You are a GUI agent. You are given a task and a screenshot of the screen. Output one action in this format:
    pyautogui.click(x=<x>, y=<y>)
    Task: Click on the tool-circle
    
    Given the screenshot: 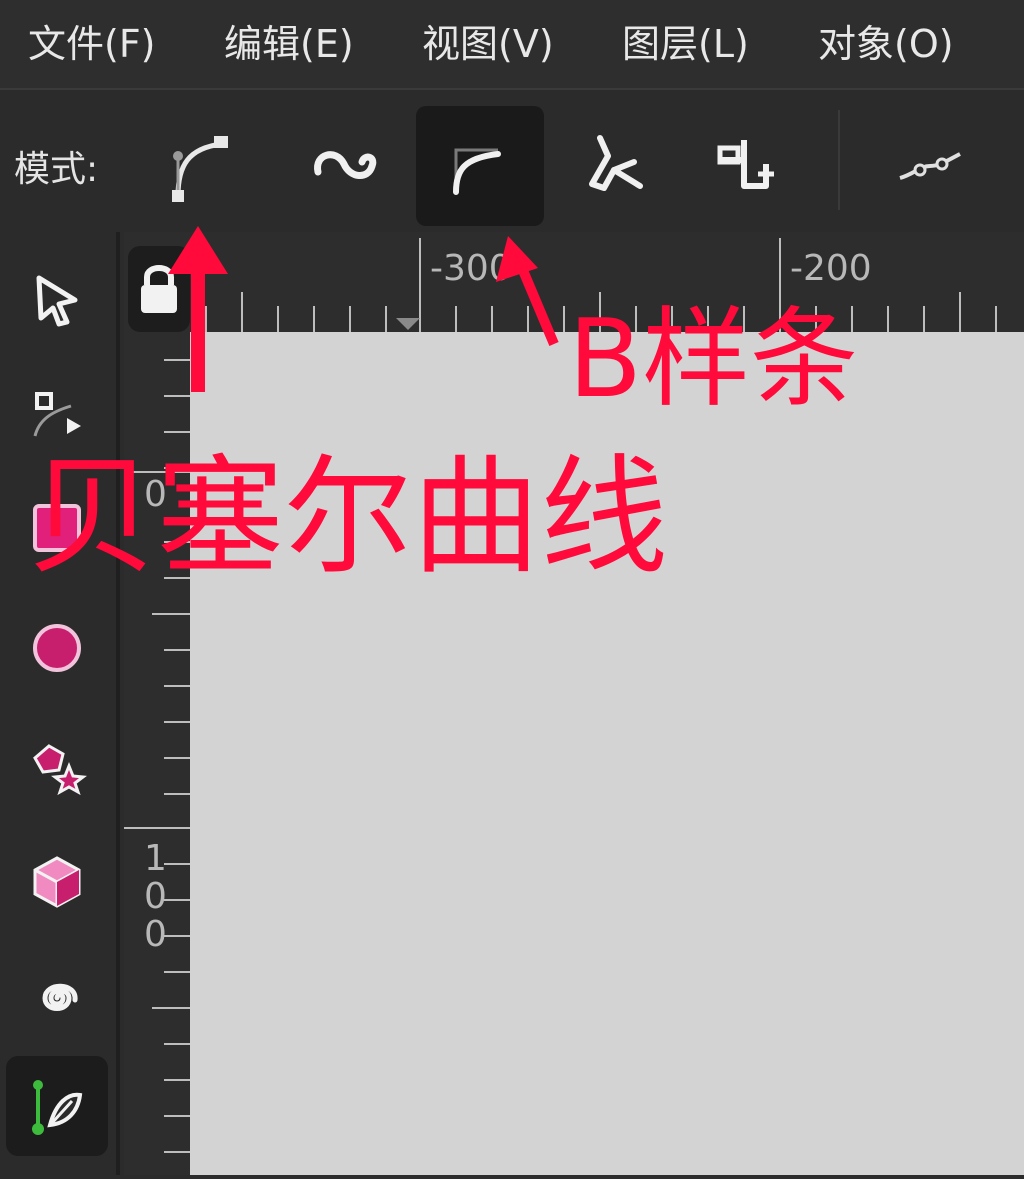 What is the action you would take?
    pyautogui.click(x=57, y=648)
    